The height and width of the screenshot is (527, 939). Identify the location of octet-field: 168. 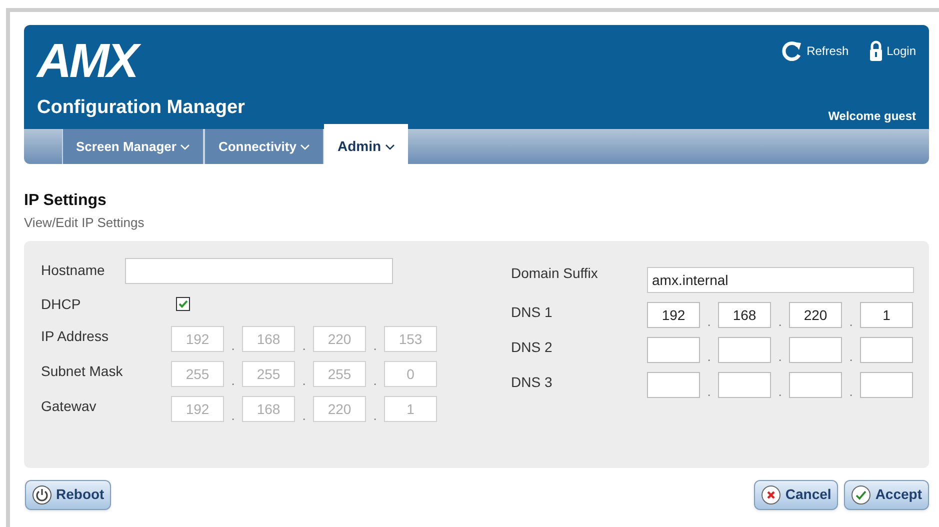
(744, 315).